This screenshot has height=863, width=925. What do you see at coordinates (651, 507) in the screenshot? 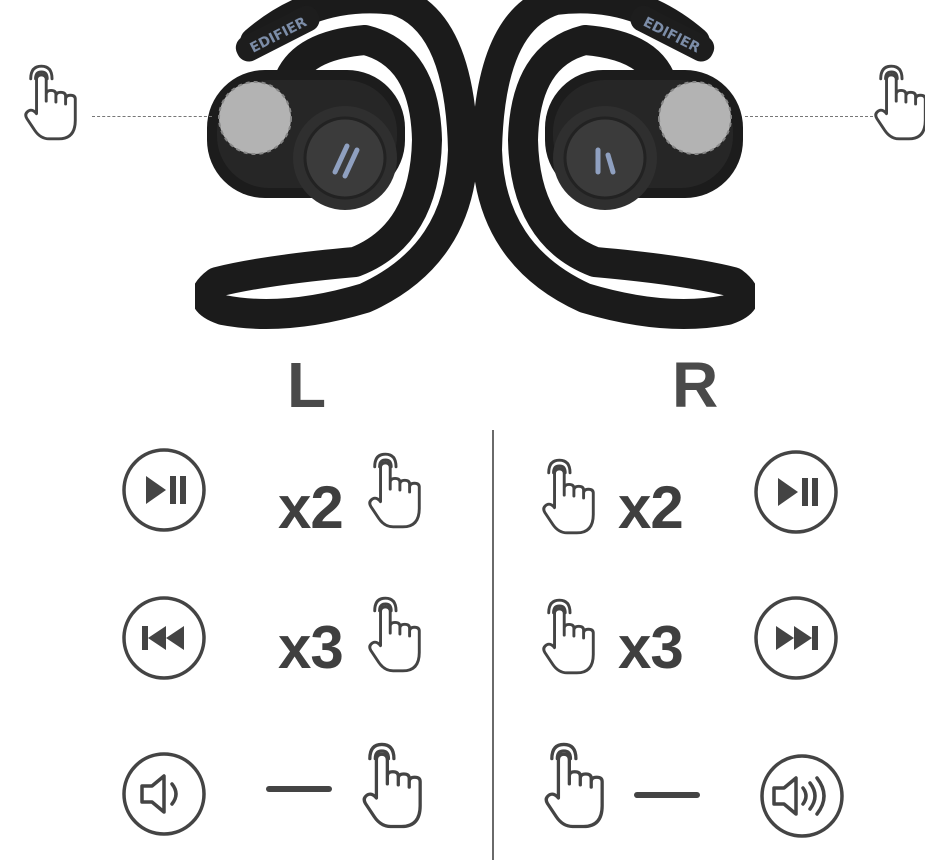
I see `right-tap-count-double: x2` at bounding box center [651, 507].